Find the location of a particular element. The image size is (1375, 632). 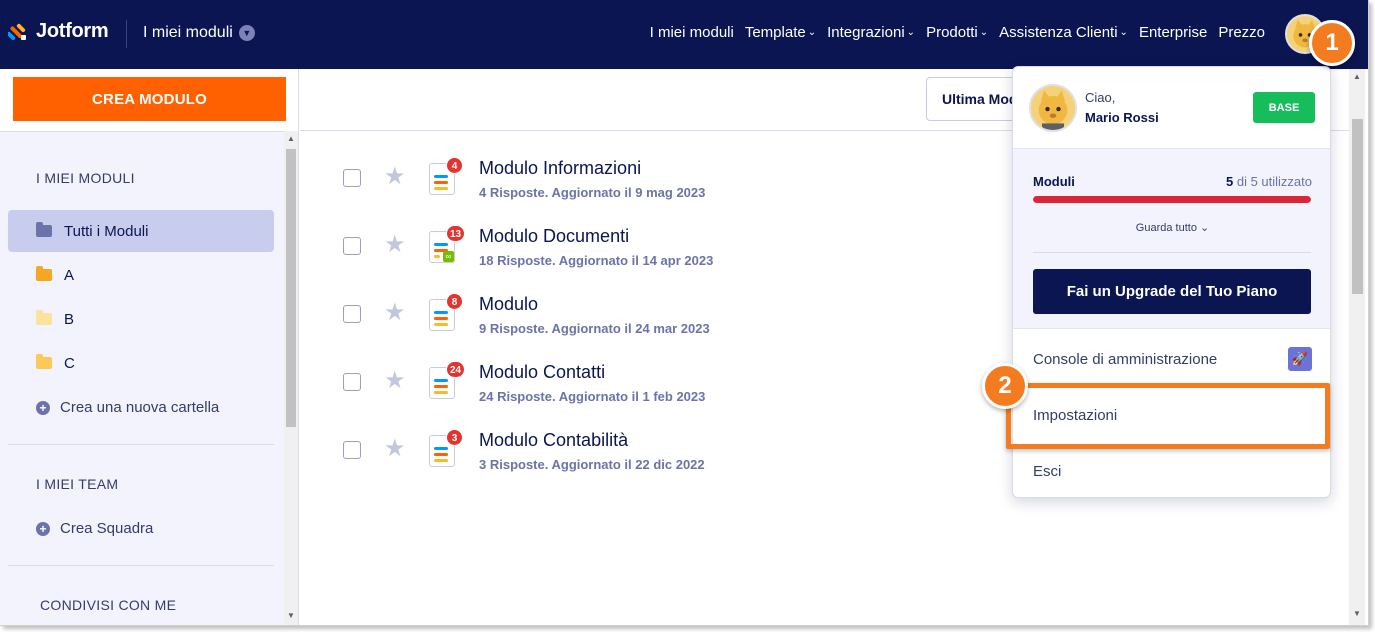

sidebar-item-label: Tutti i Moduli is located at coordinates (106, 231).